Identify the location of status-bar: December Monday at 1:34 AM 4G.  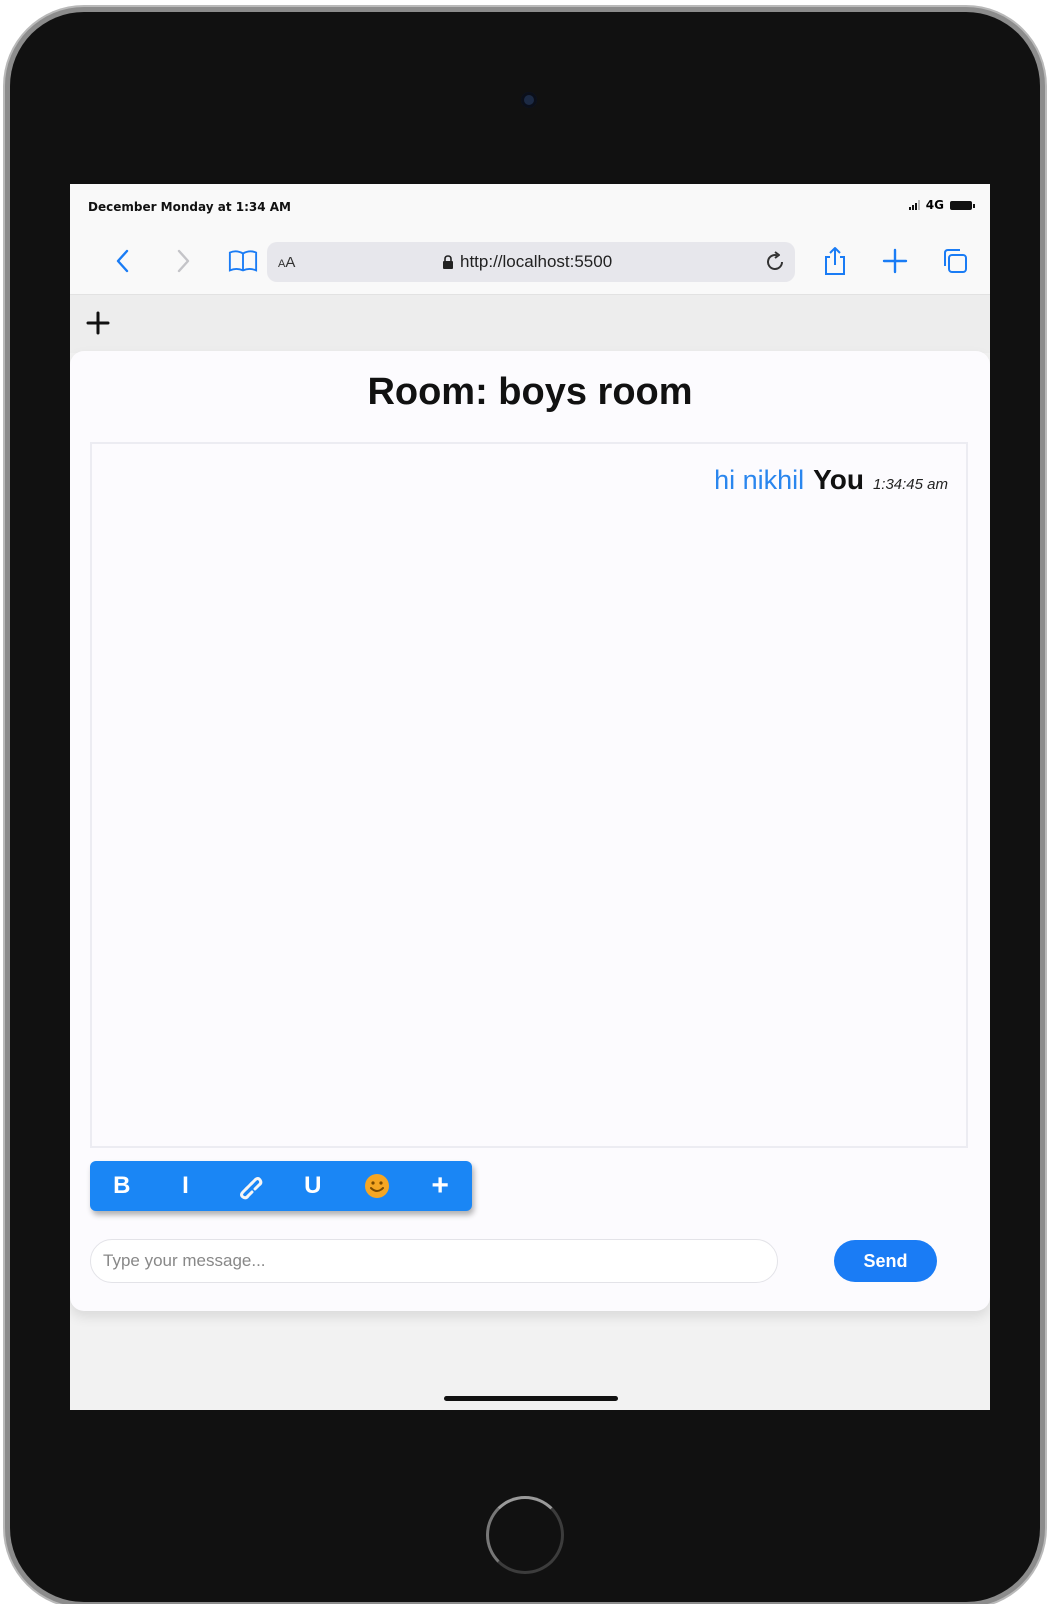
(530, 206).